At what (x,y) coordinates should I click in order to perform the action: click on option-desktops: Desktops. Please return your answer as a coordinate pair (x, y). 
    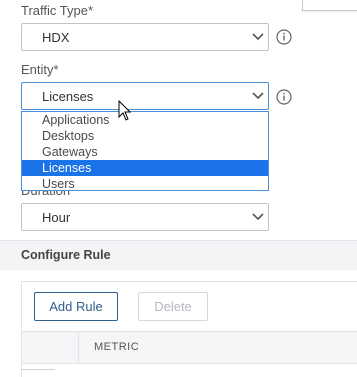
    Looking at the image, I should click on (145, 136).